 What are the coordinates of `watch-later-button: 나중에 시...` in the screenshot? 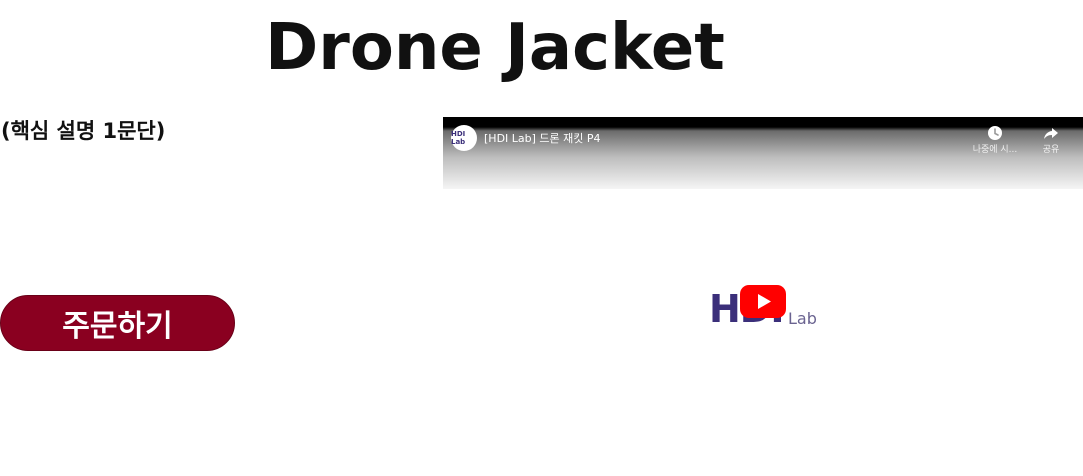 It's located at (995, 140).